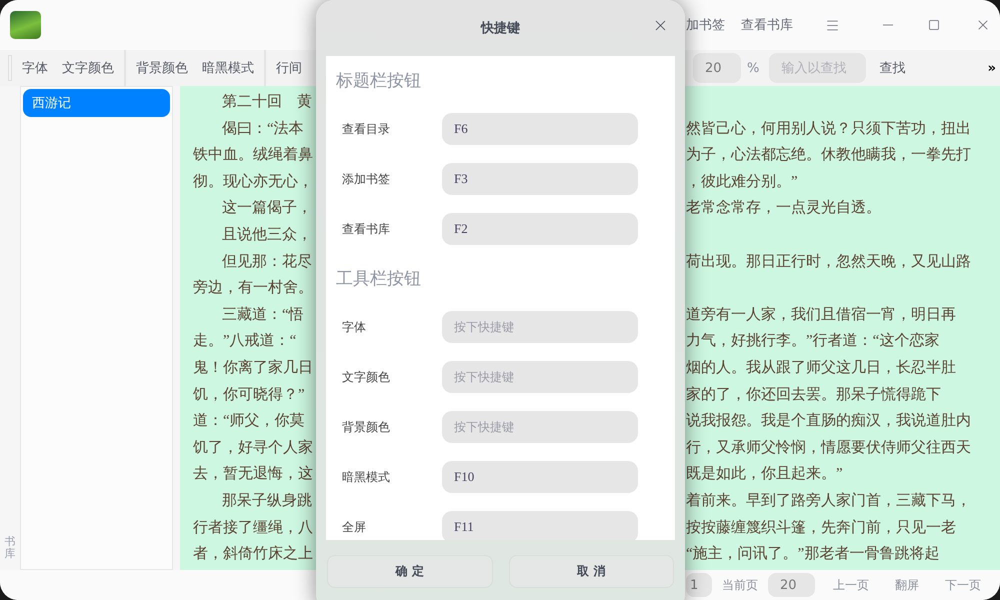  What do you see at coordinates (821, 528) in the screenshot?
I see `text-line: 按按藤缠篾织斗篷，先奔门前，只见一老` at bounding box center [821, 528].